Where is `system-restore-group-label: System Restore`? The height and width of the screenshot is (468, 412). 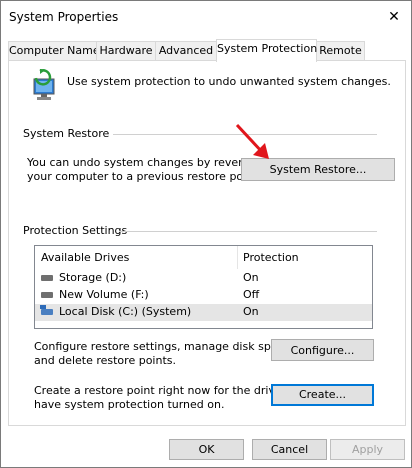 system-restore-group-label: System Restore is located at coordinates (66, 133).